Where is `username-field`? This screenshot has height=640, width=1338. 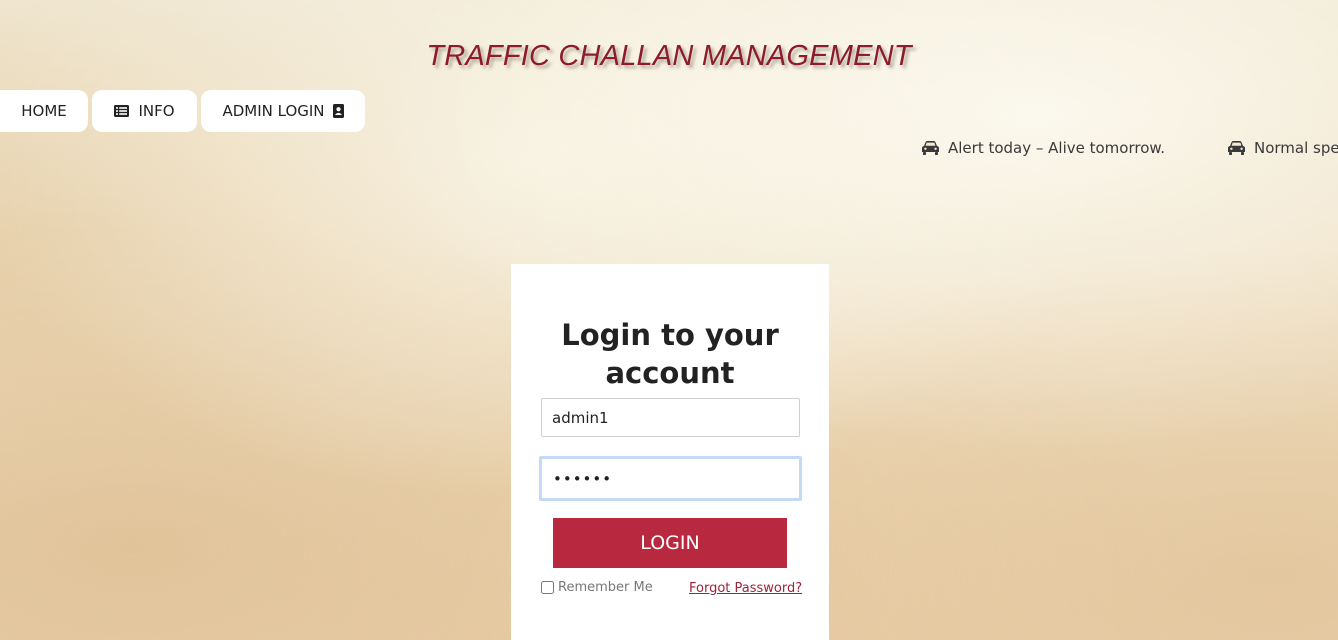
username-field is located at coordinates (670, 417).